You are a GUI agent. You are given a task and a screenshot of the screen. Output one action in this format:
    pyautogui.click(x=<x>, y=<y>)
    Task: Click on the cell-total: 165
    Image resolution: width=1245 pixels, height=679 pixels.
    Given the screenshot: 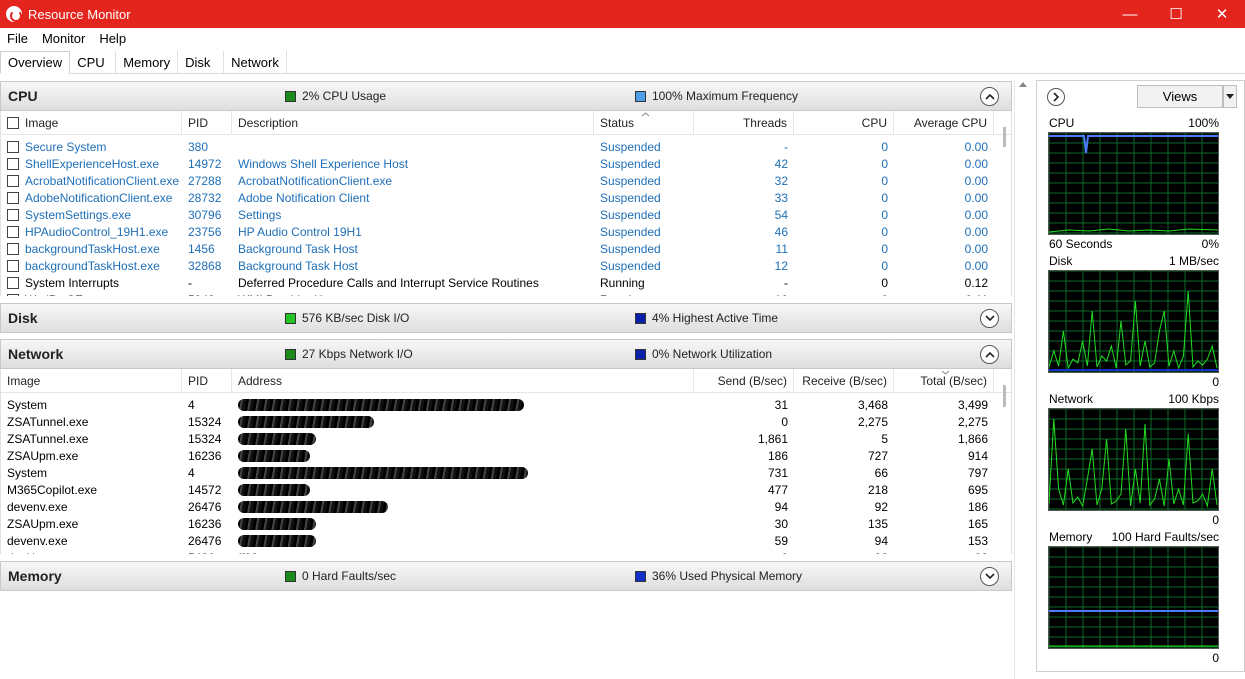 What is the action you would take?
    pyautogui.click(x=977, y=523)
    